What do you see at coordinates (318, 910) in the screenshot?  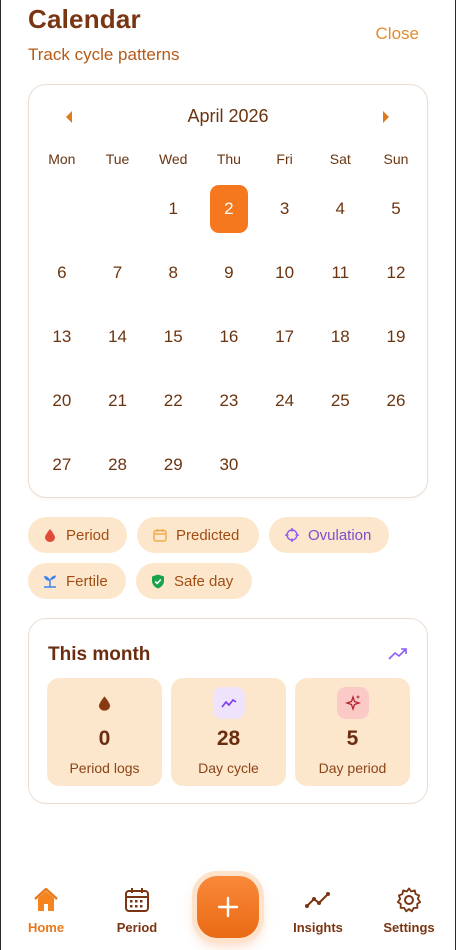 I see `nav-item-insights: Insights` at bounding box center [318, 910].